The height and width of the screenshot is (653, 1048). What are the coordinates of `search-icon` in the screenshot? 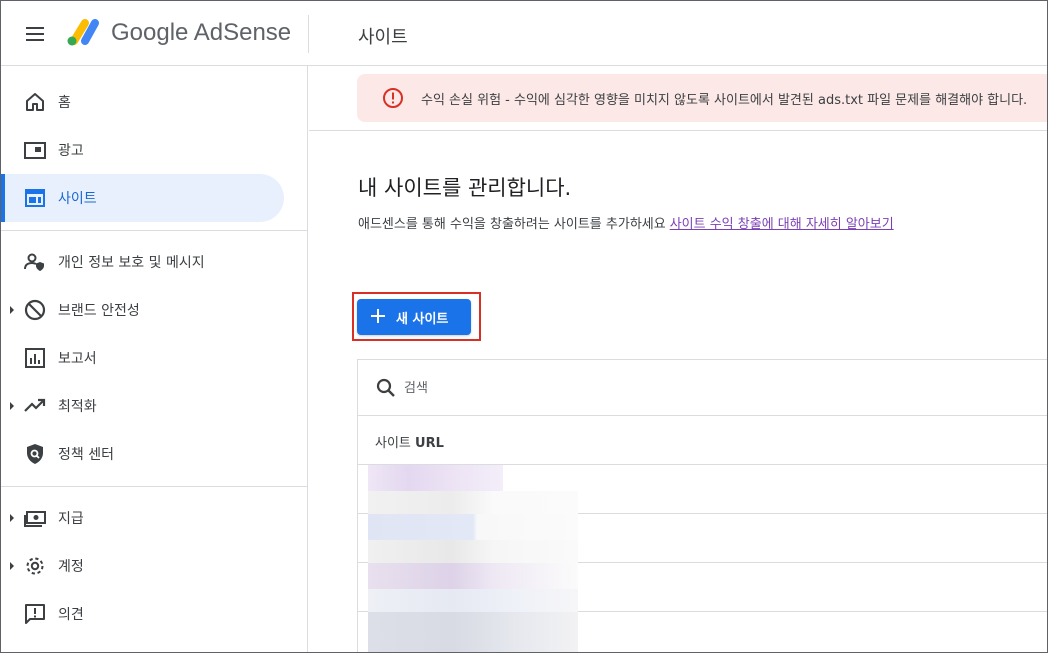 It's located at (385, 387).